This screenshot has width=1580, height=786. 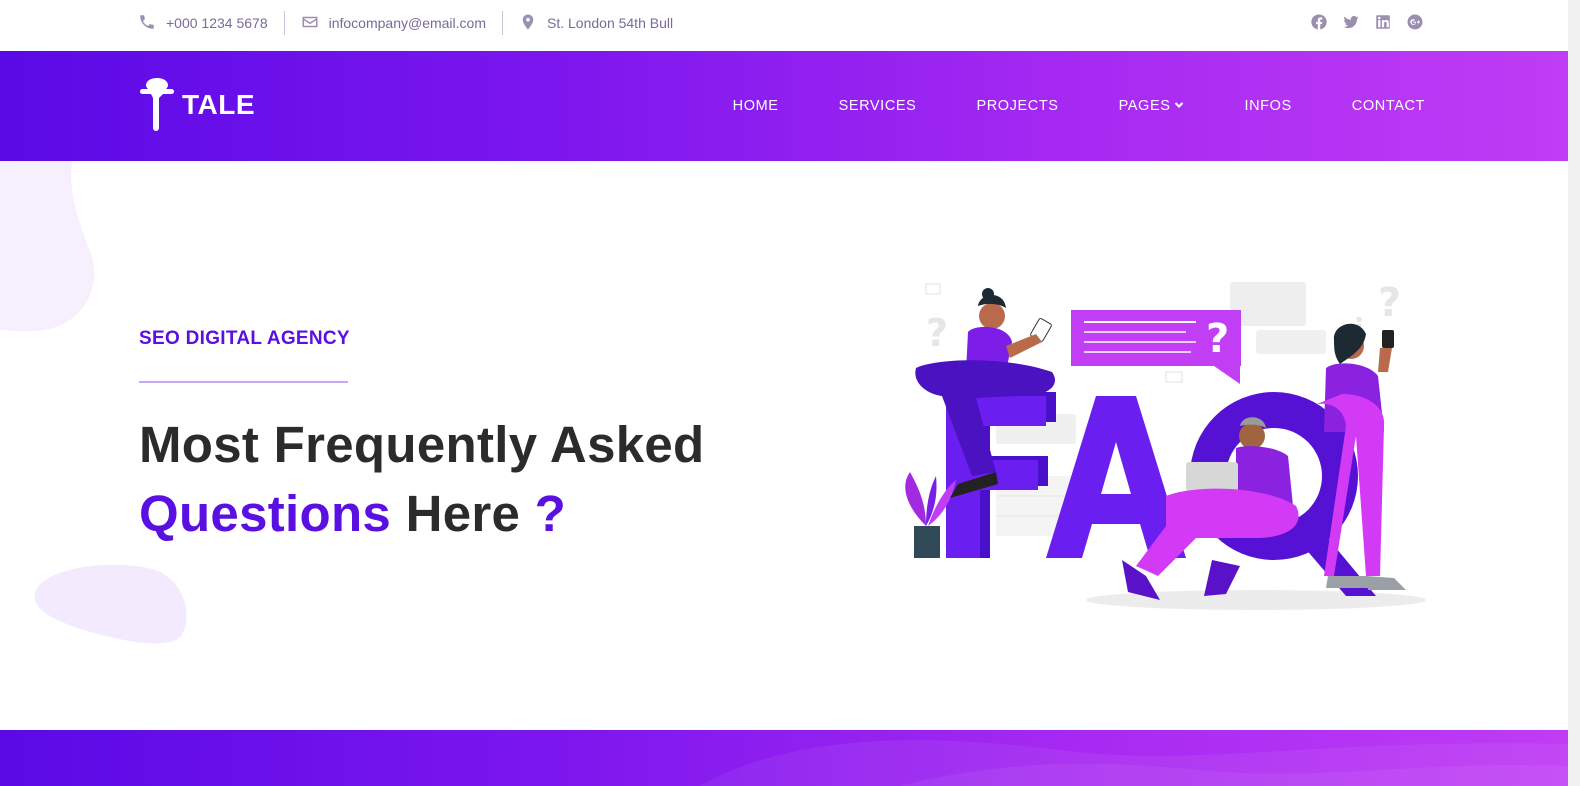 What do you see at coordinates (1367, 22) in the screenshot?
I see `social-links` at bounding box center [1367, 22].